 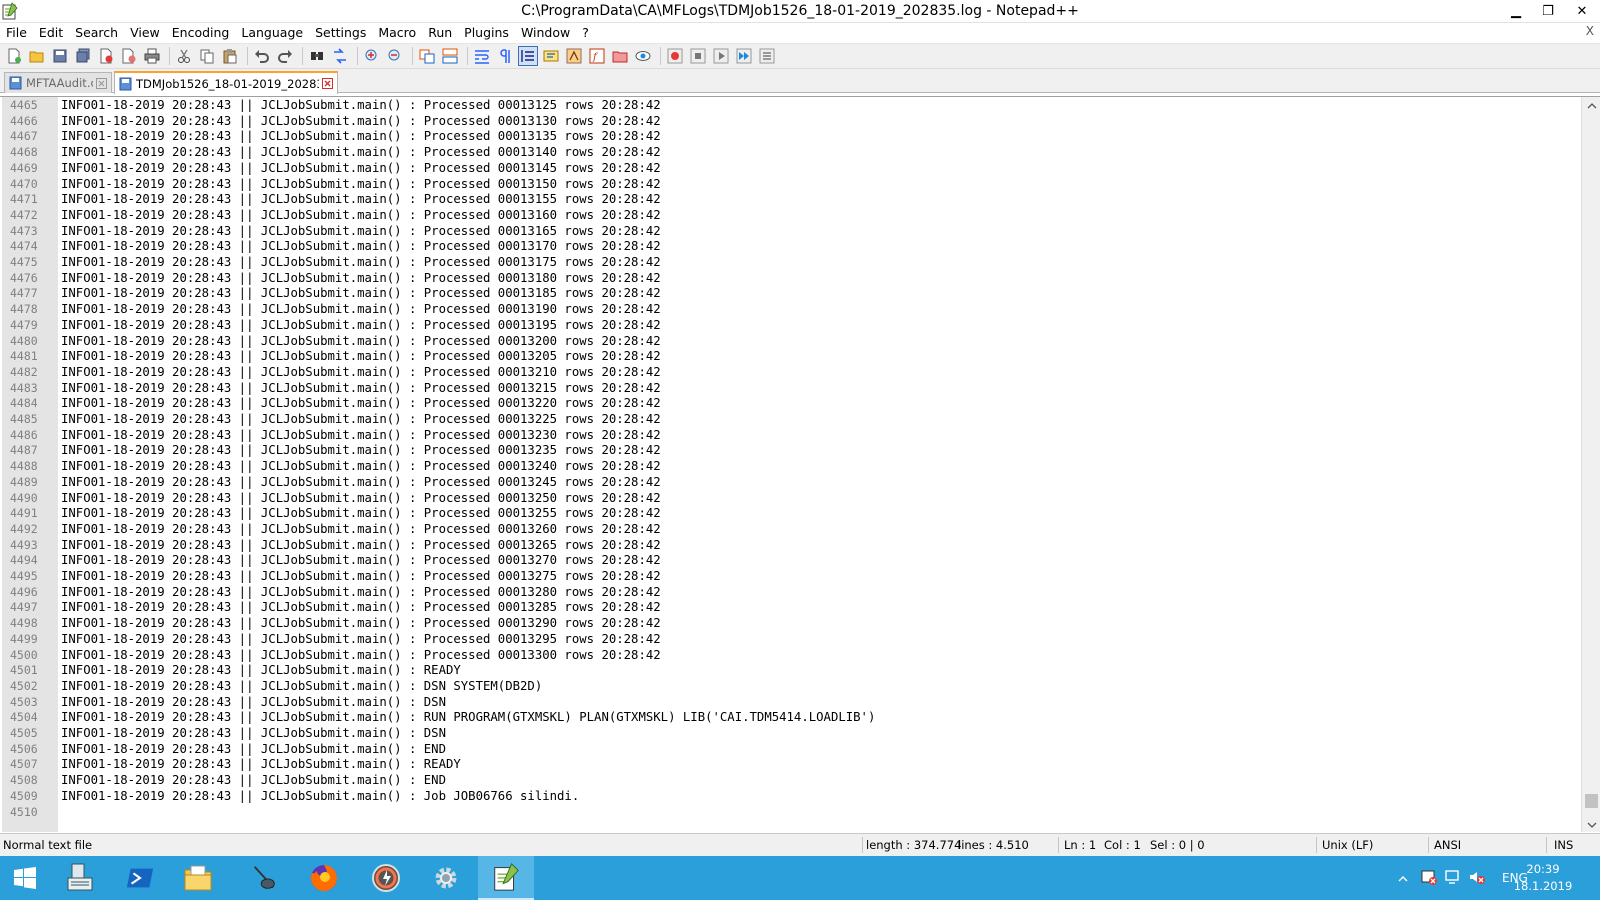 What do you see at coordinates (96, 33) in the screenshot?
I see `menu-search: Search` at bounding box center [96, 33].